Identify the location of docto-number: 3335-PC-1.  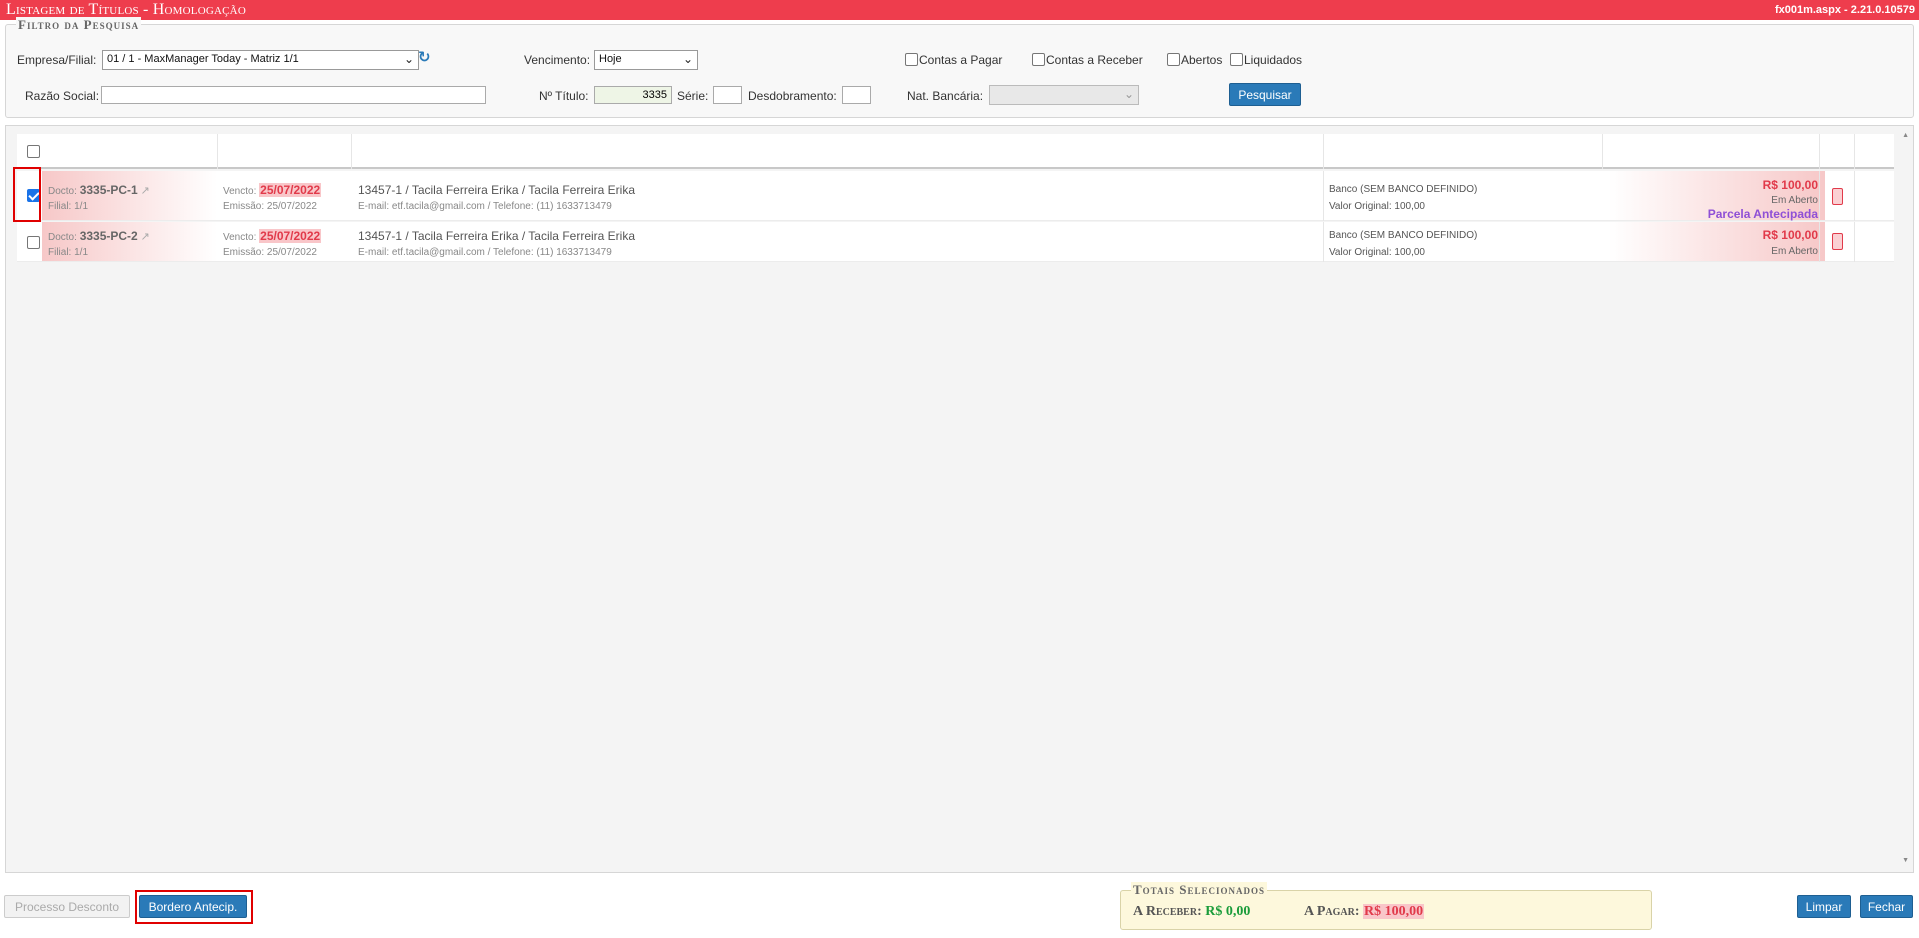
(108, 190).